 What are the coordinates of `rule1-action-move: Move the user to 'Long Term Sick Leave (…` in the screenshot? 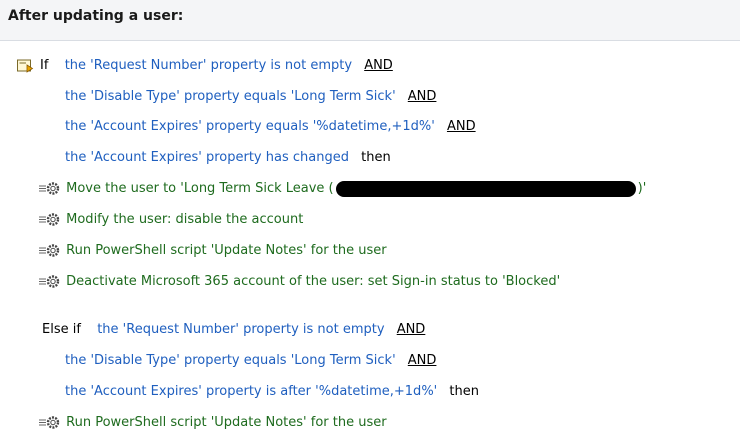 It's located at (342, 189).